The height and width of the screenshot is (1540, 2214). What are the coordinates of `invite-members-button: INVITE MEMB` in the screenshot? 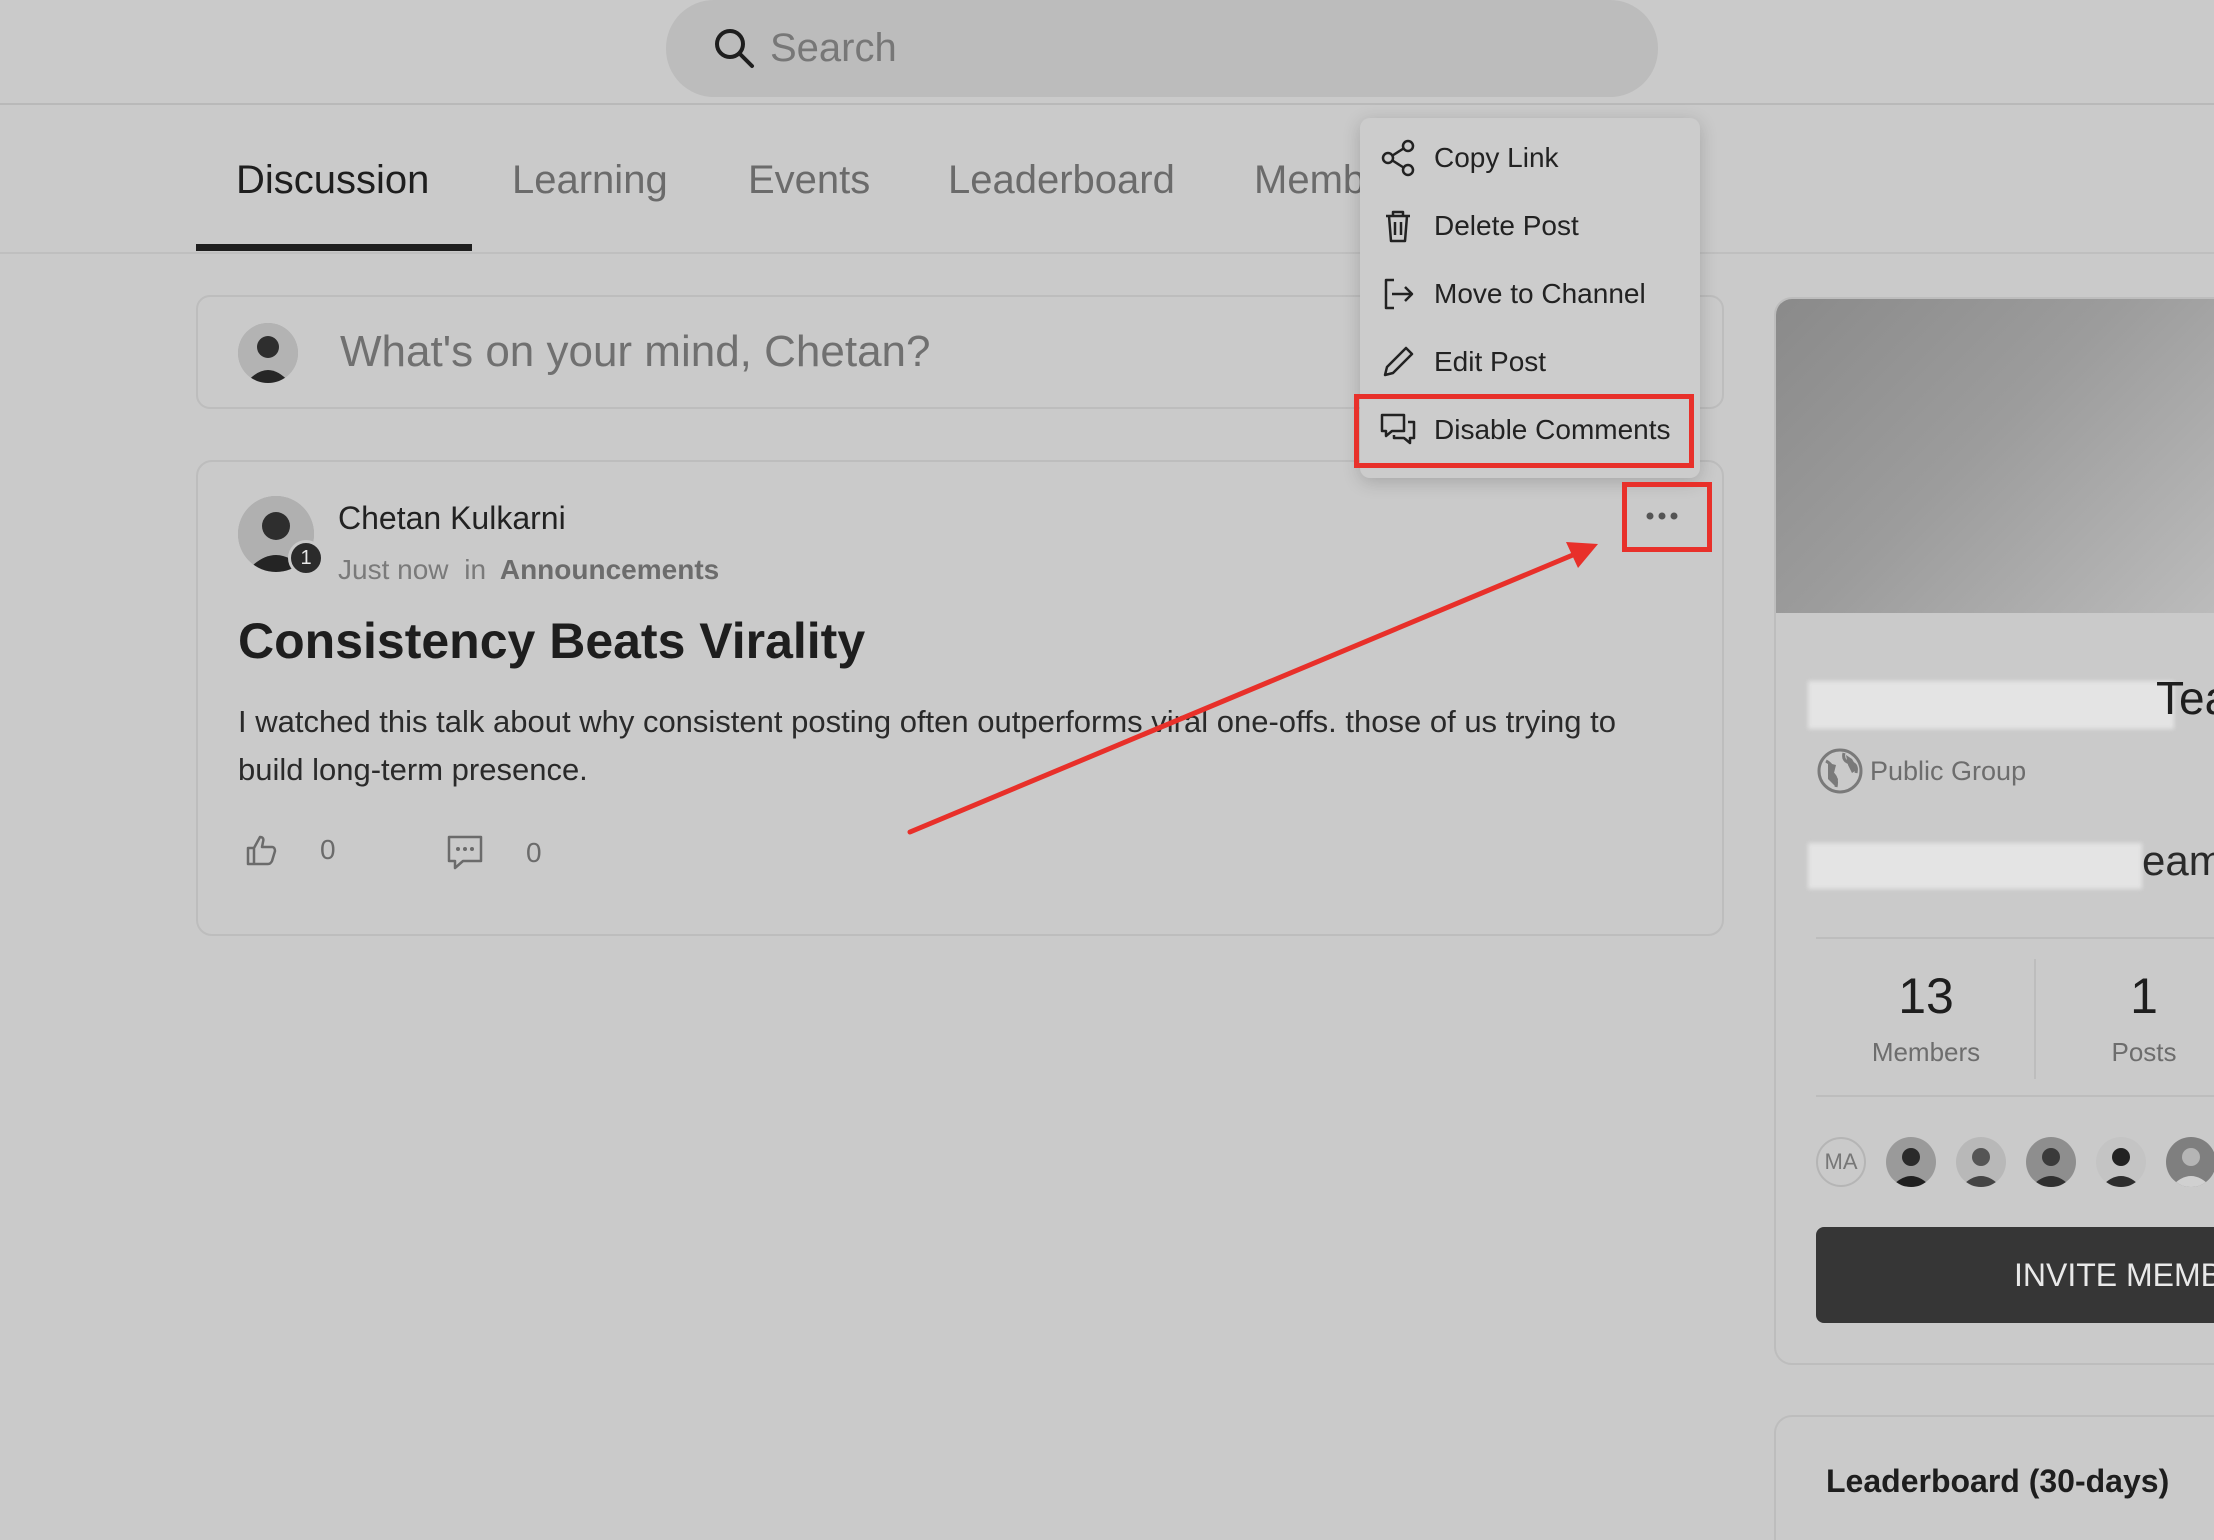 It's located at (2015, 1275).